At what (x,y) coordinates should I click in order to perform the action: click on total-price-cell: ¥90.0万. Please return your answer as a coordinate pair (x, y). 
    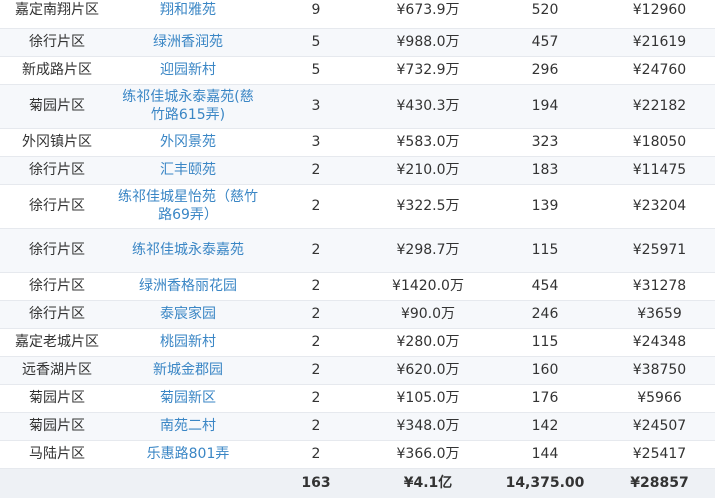
    Looking at the image, I should click on (428, 314).